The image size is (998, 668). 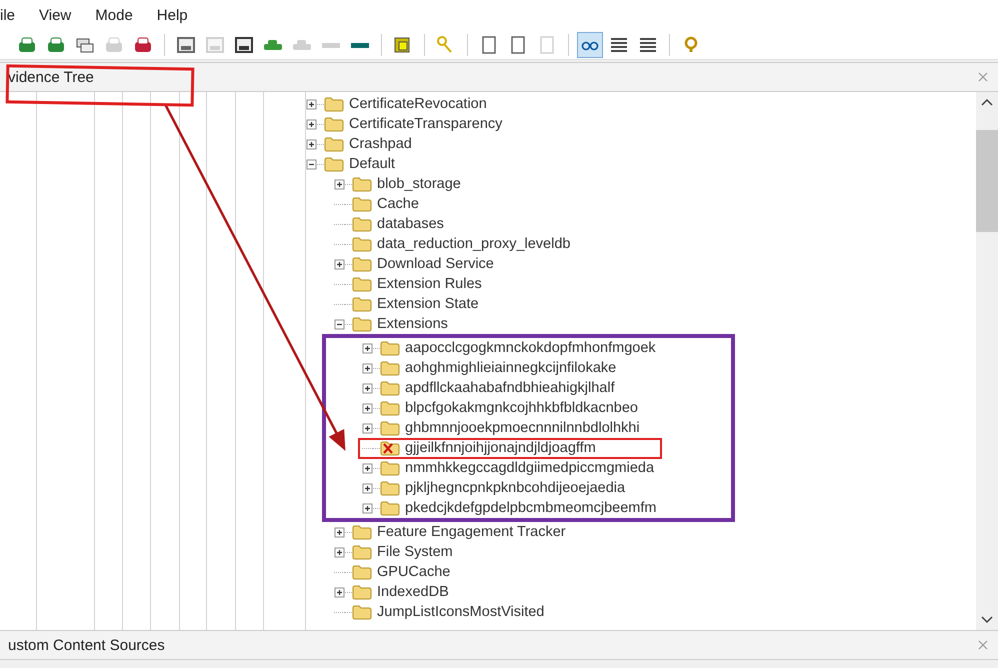 I want to click on menu-item: ile, so click(x=8, y=15).